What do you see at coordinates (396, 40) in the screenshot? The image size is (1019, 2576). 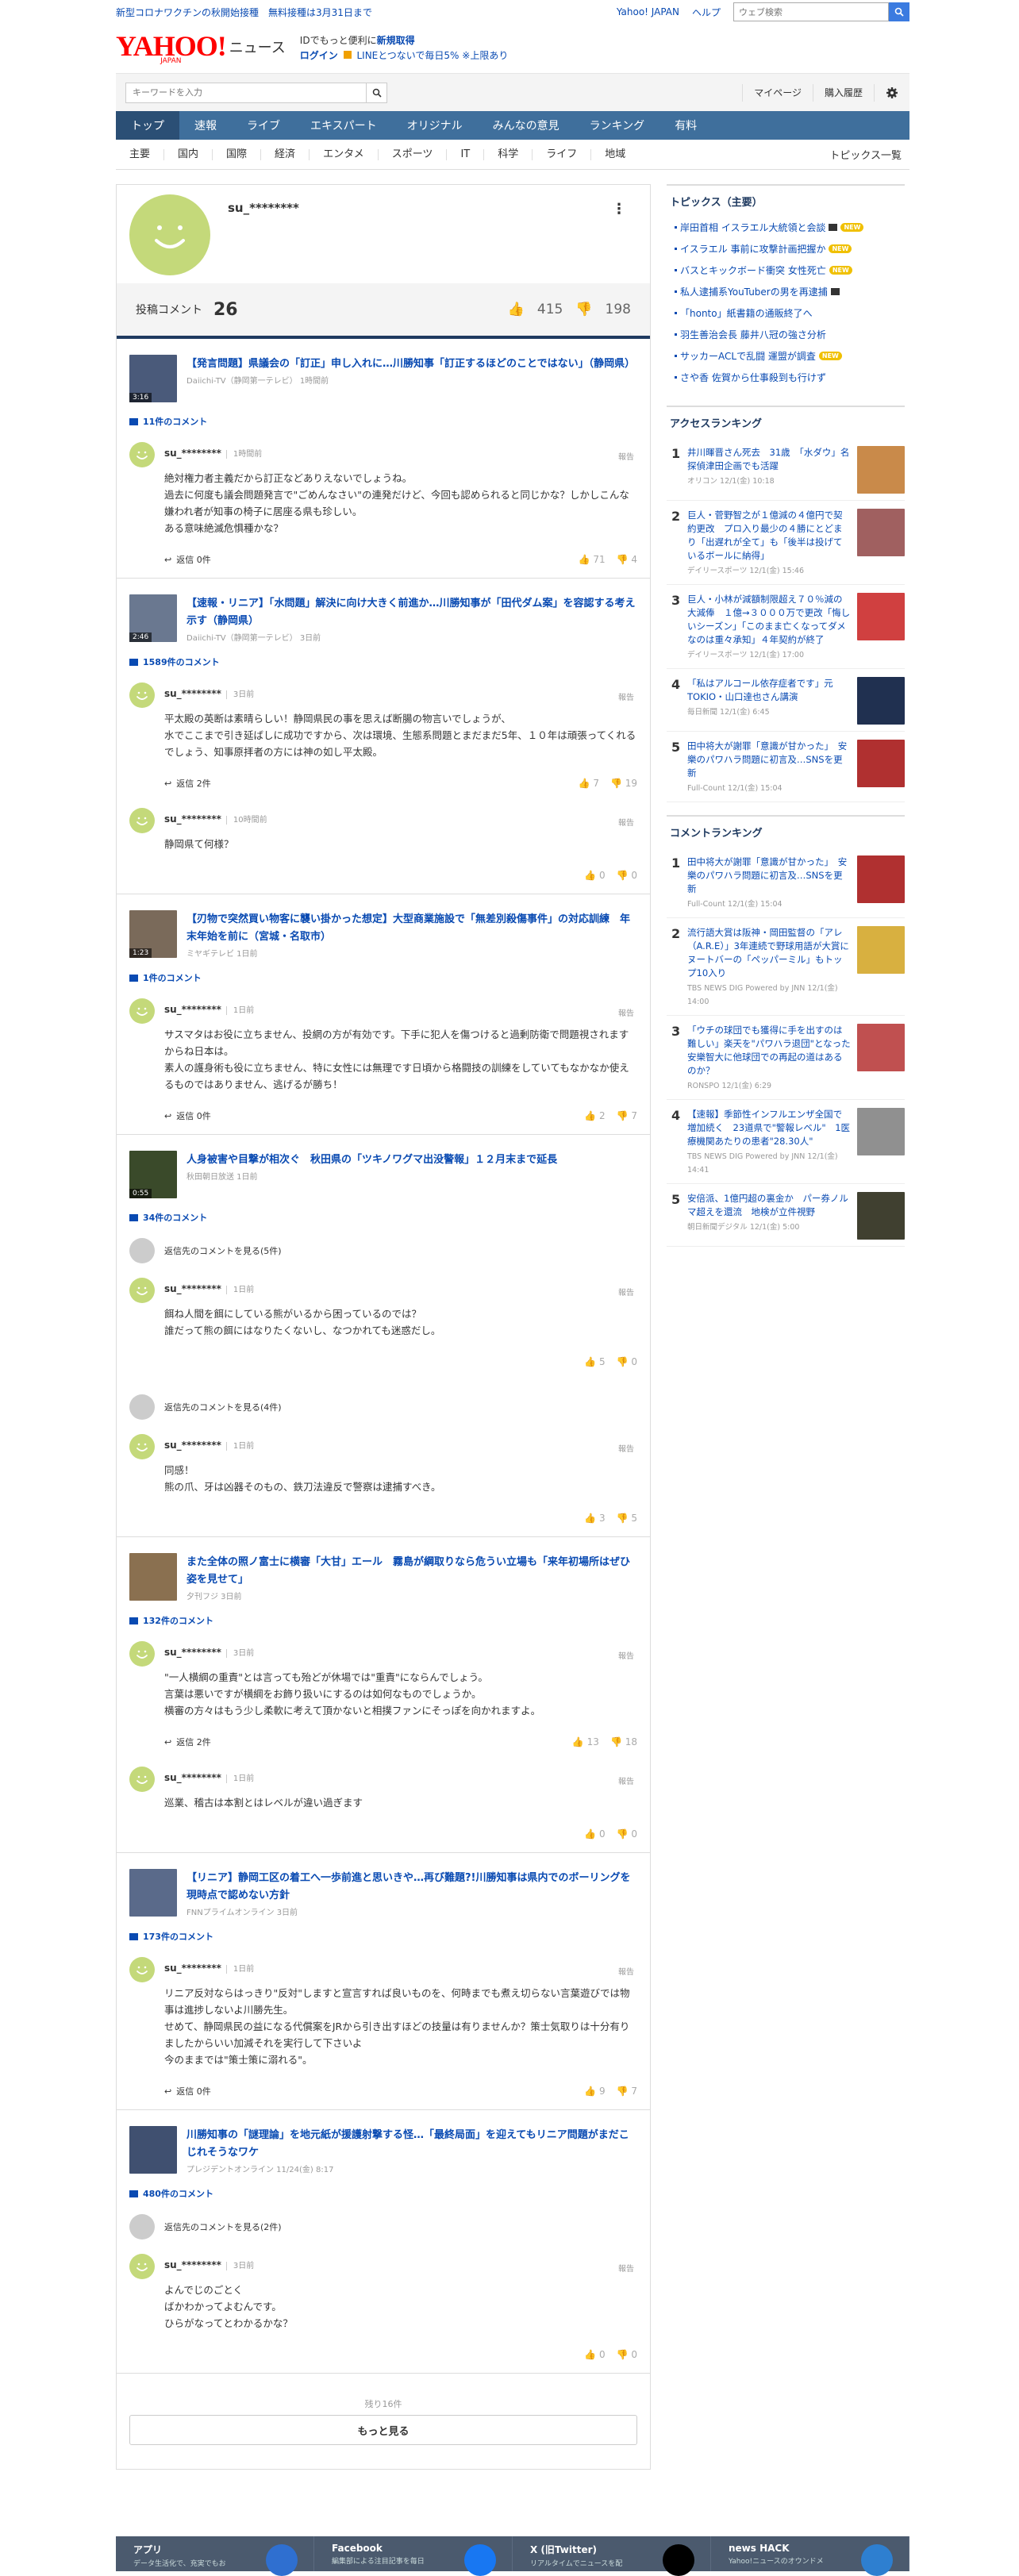 I see `signup-link: 新規取得` at bounding box center [396, 40].